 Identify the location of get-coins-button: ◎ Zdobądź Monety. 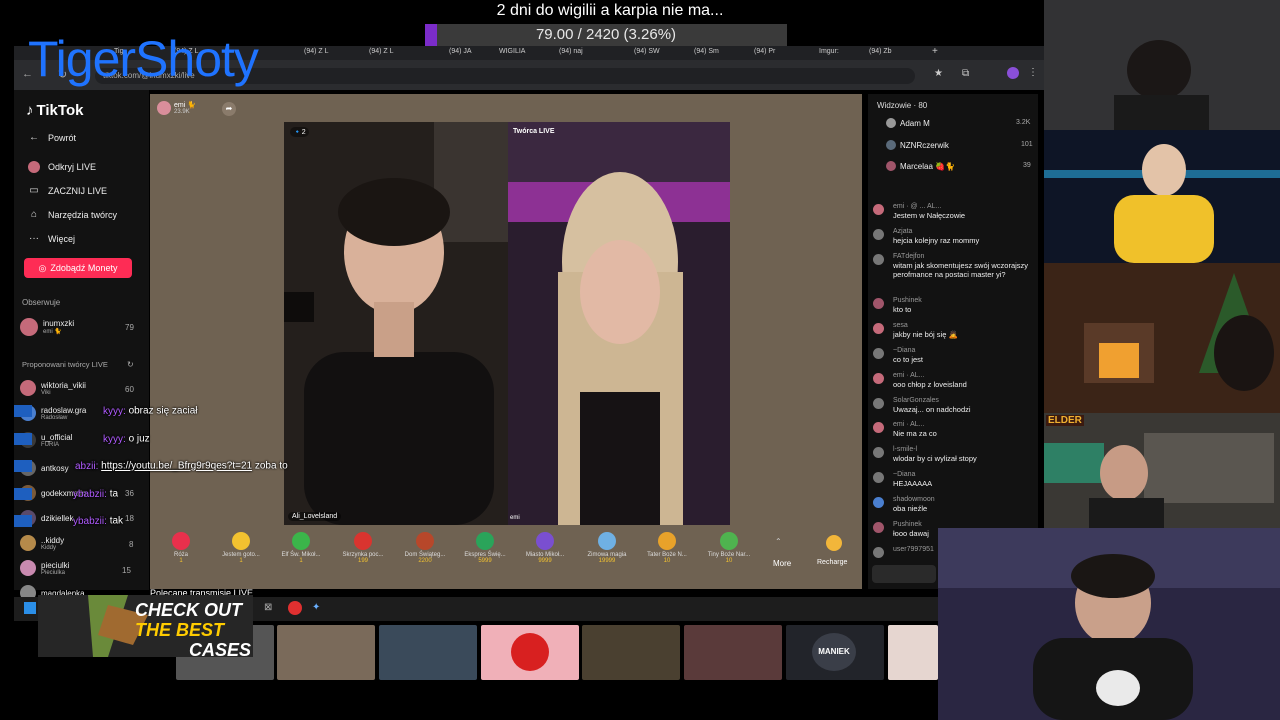
(78, 268).